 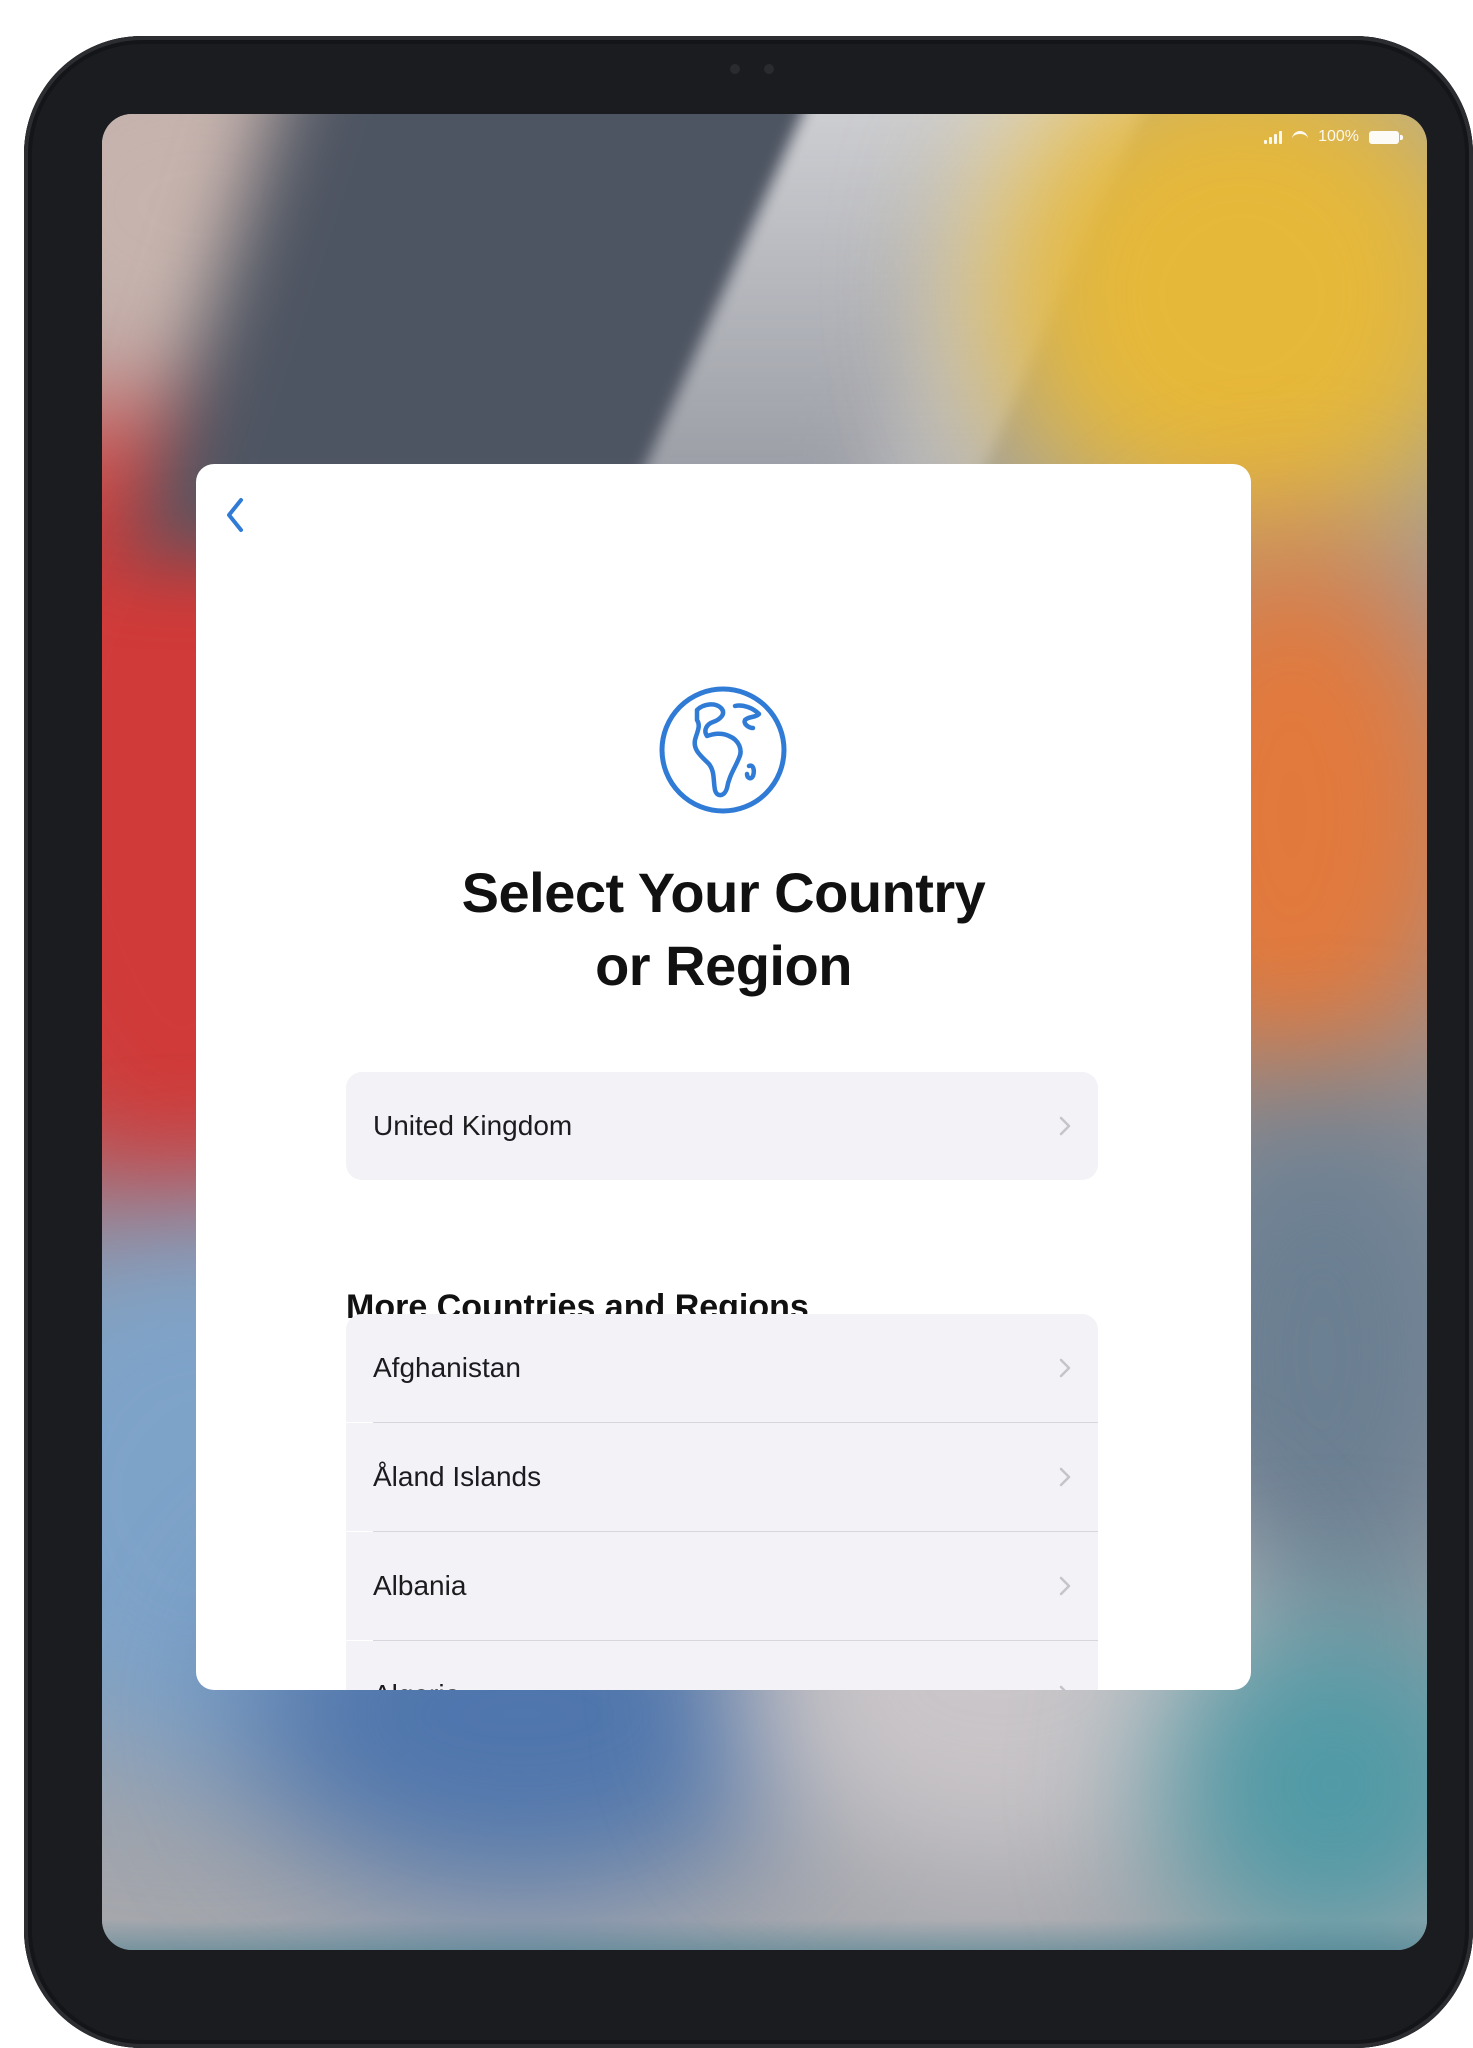 What do you see at coordinates (722, 1477) in the screenshot?
I see `country-row-aland-islands: Åland Islands` at bounding box center [722, 1477].